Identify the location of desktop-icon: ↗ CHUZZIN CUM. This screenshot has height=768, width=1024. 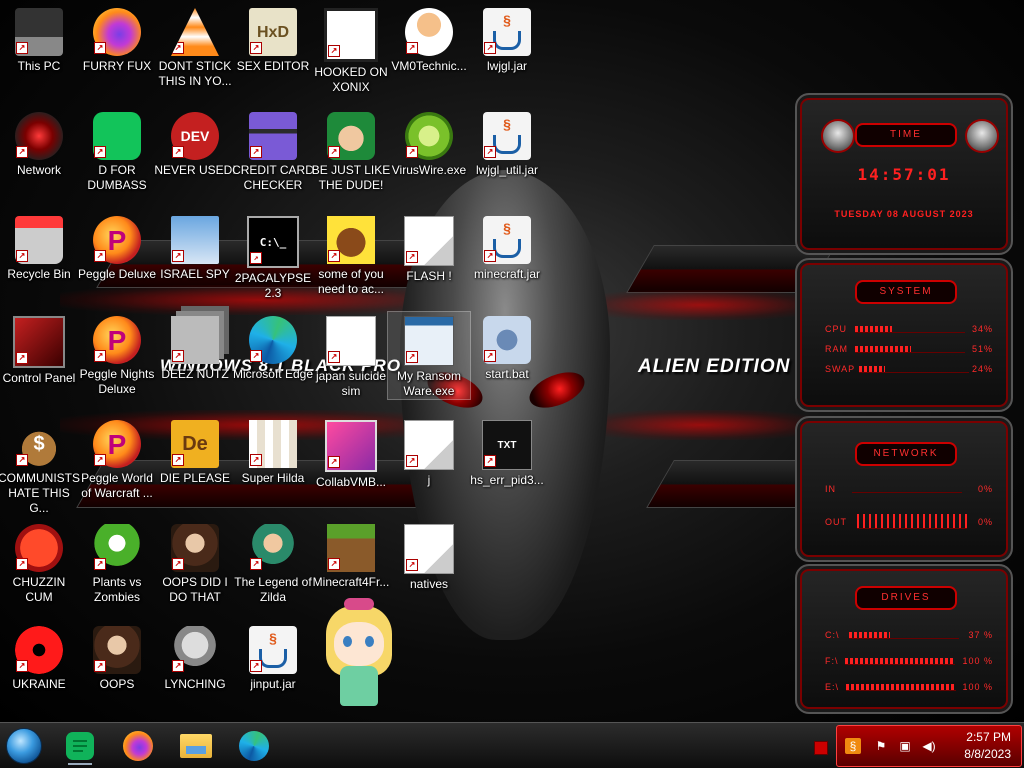
(40, 562).